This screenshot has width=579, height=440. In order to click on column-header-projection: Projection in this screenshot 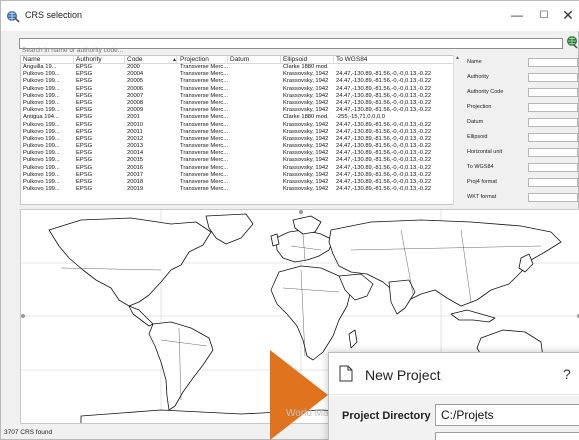, I will do `click(194, 60)`.